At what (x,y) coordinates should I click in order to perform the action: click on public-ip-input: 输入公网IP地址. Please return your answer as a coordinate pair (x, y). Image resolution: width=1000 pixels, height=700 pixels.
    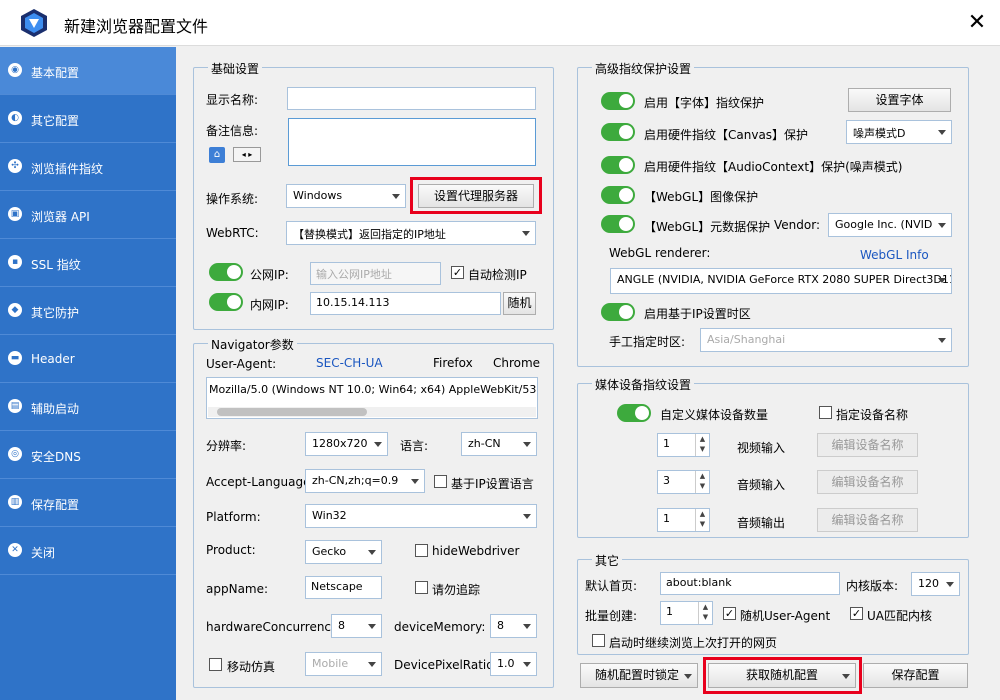
    Looking at the image, I should click on (375, 273).